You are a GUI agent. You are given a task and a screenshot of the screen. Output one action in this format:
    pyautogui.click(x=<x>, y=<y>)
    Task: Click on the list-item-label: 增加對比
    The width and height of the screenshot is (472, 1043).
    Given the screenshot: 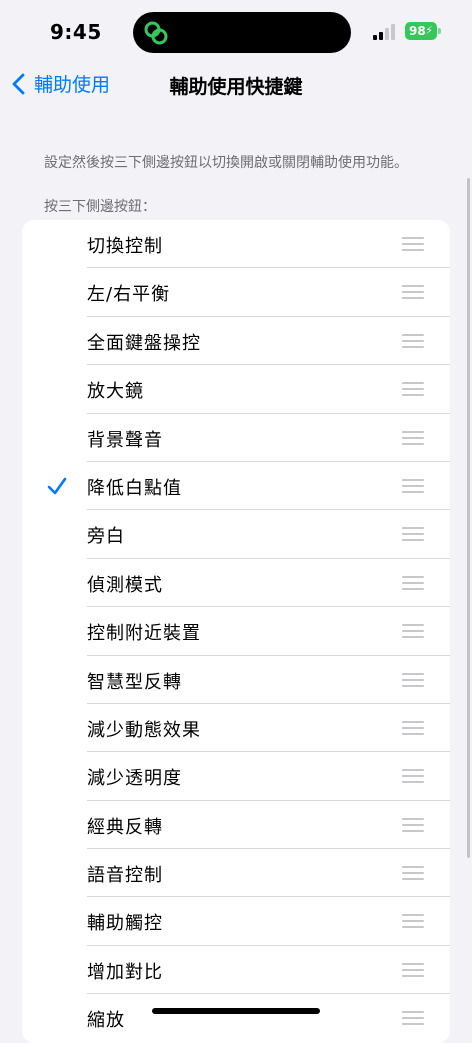 What is the action you would take?
    pyautogui.click(x=125, y=972)
    